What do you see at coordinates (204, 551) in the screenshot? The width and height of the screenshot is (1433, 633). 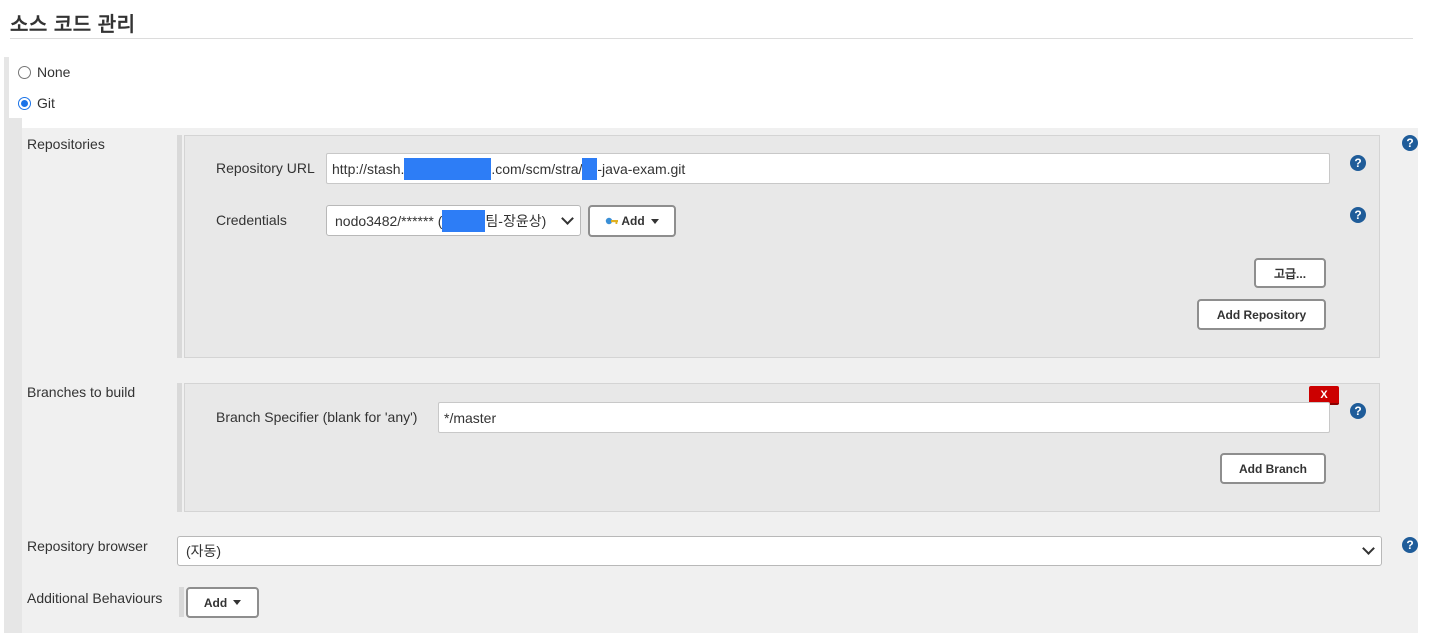 I see `repository-browser-value: (자동)` at bounding box center [204, 551].